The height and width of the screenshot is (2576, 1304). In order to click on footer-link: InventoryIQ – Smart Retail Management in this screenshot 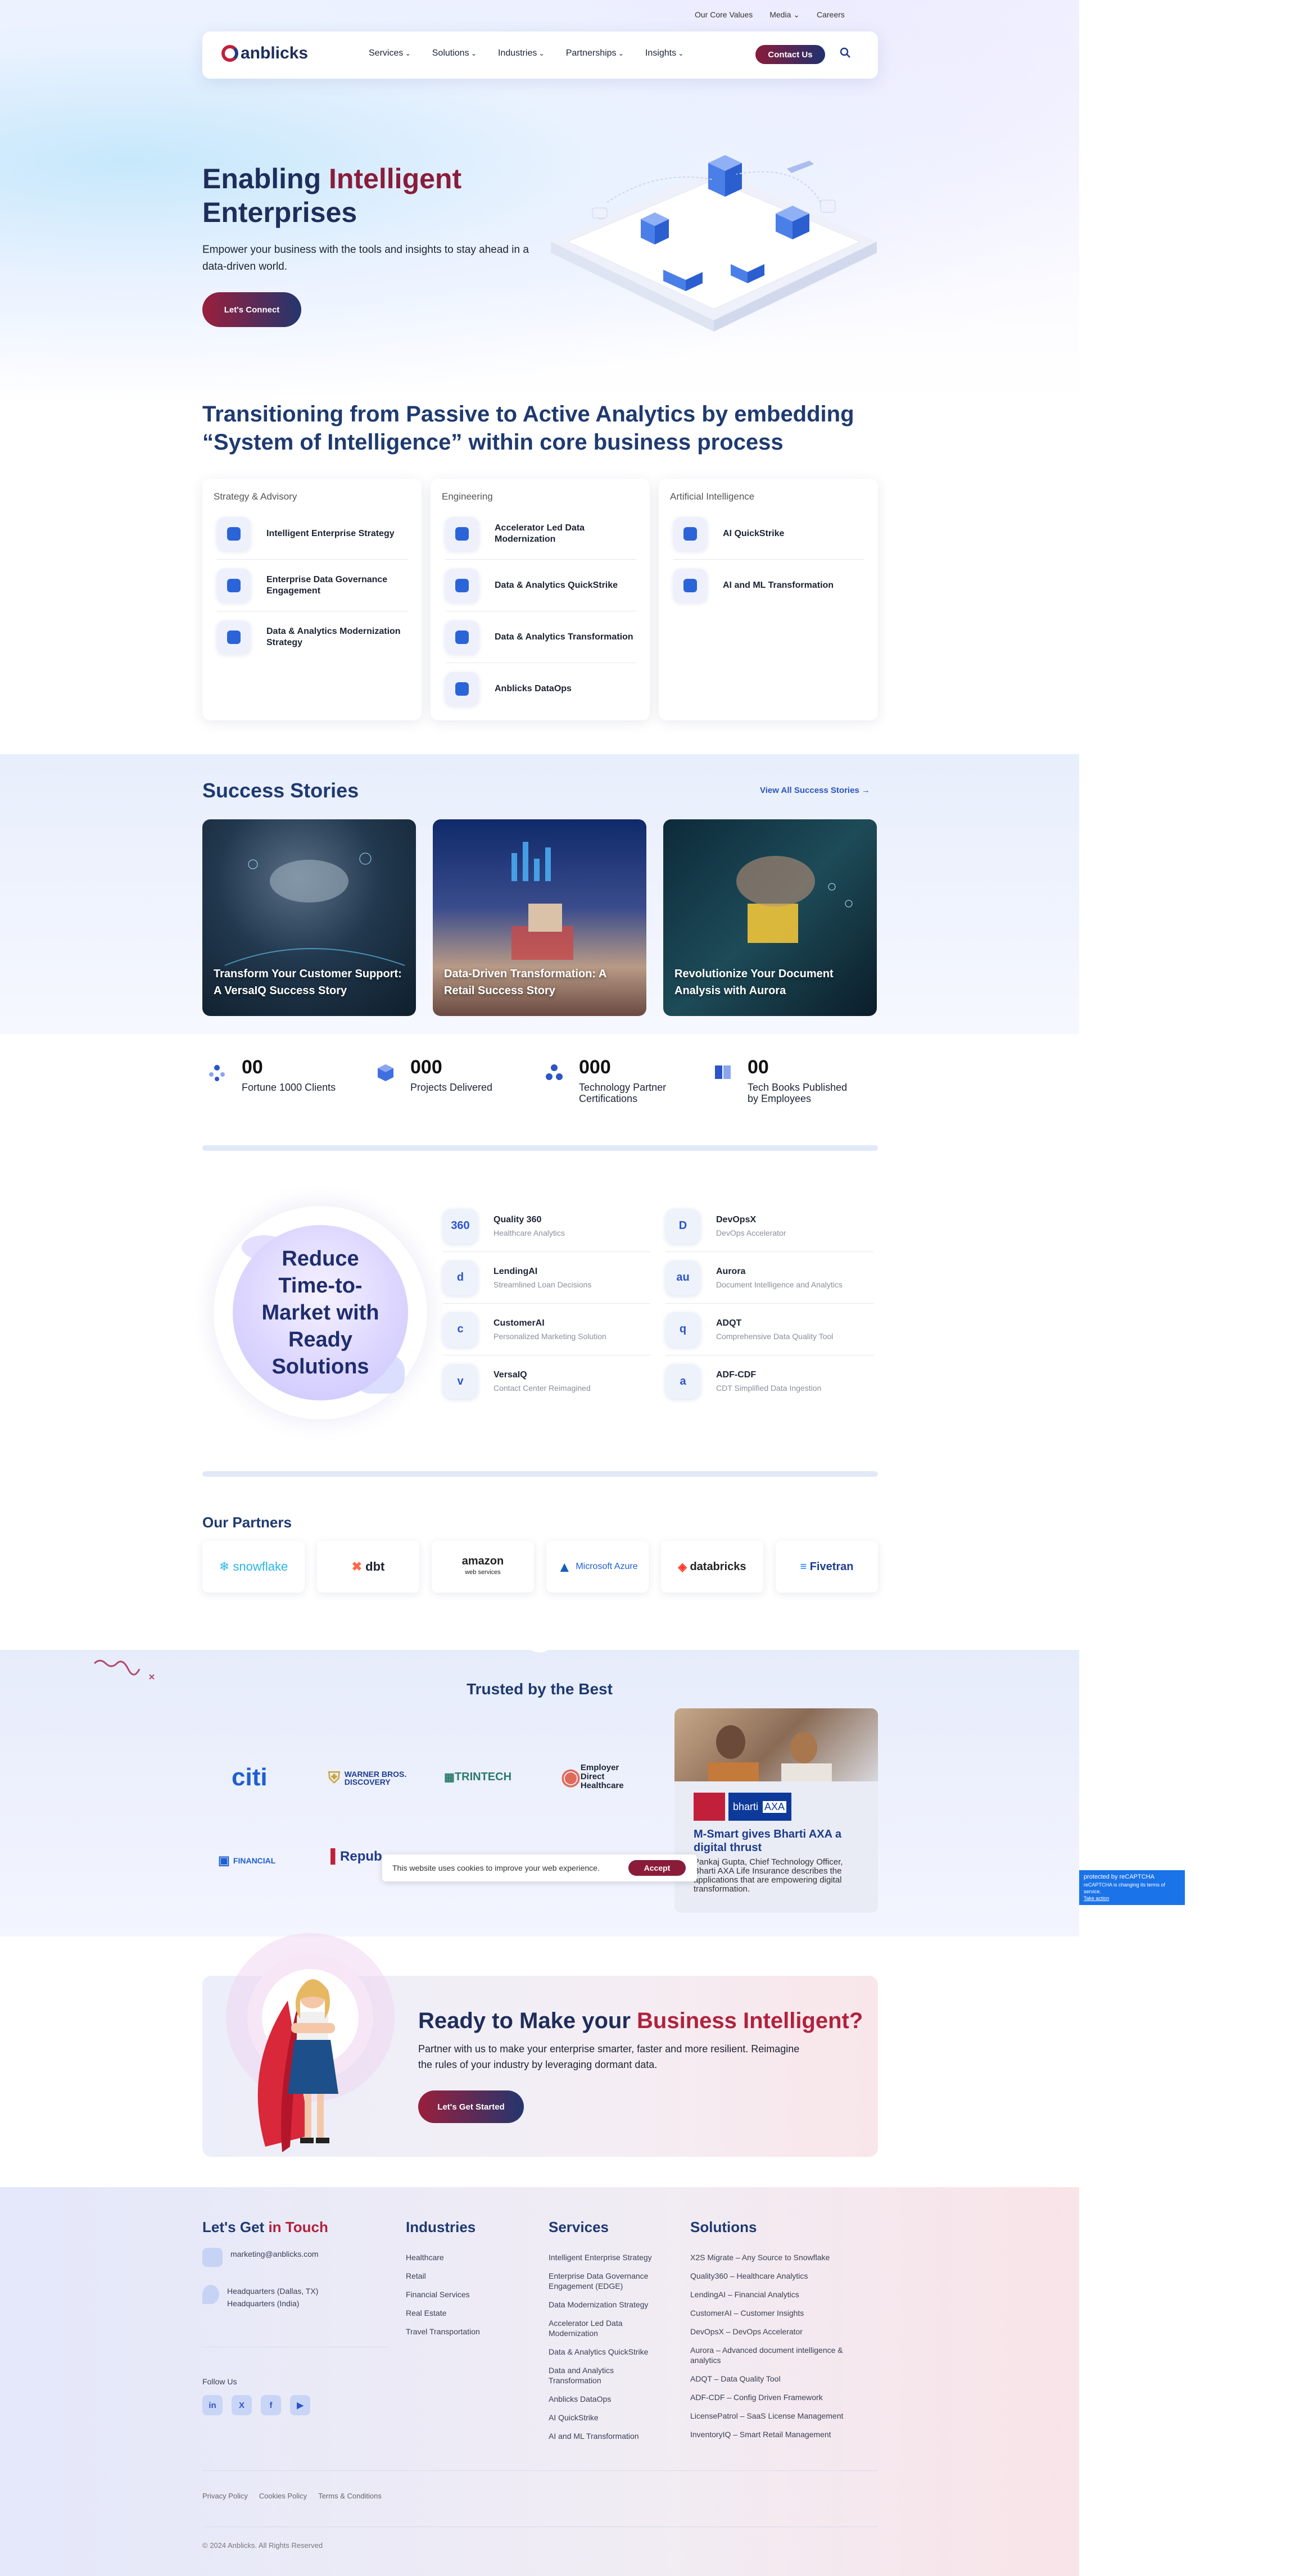, I will do `click(780, 2434)`.